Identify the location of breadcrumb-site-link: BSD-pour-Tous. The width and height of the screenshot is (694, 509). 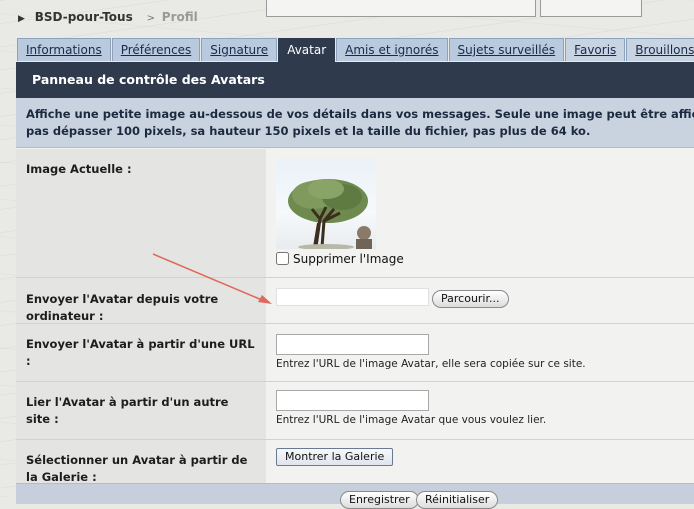
(84, 17).